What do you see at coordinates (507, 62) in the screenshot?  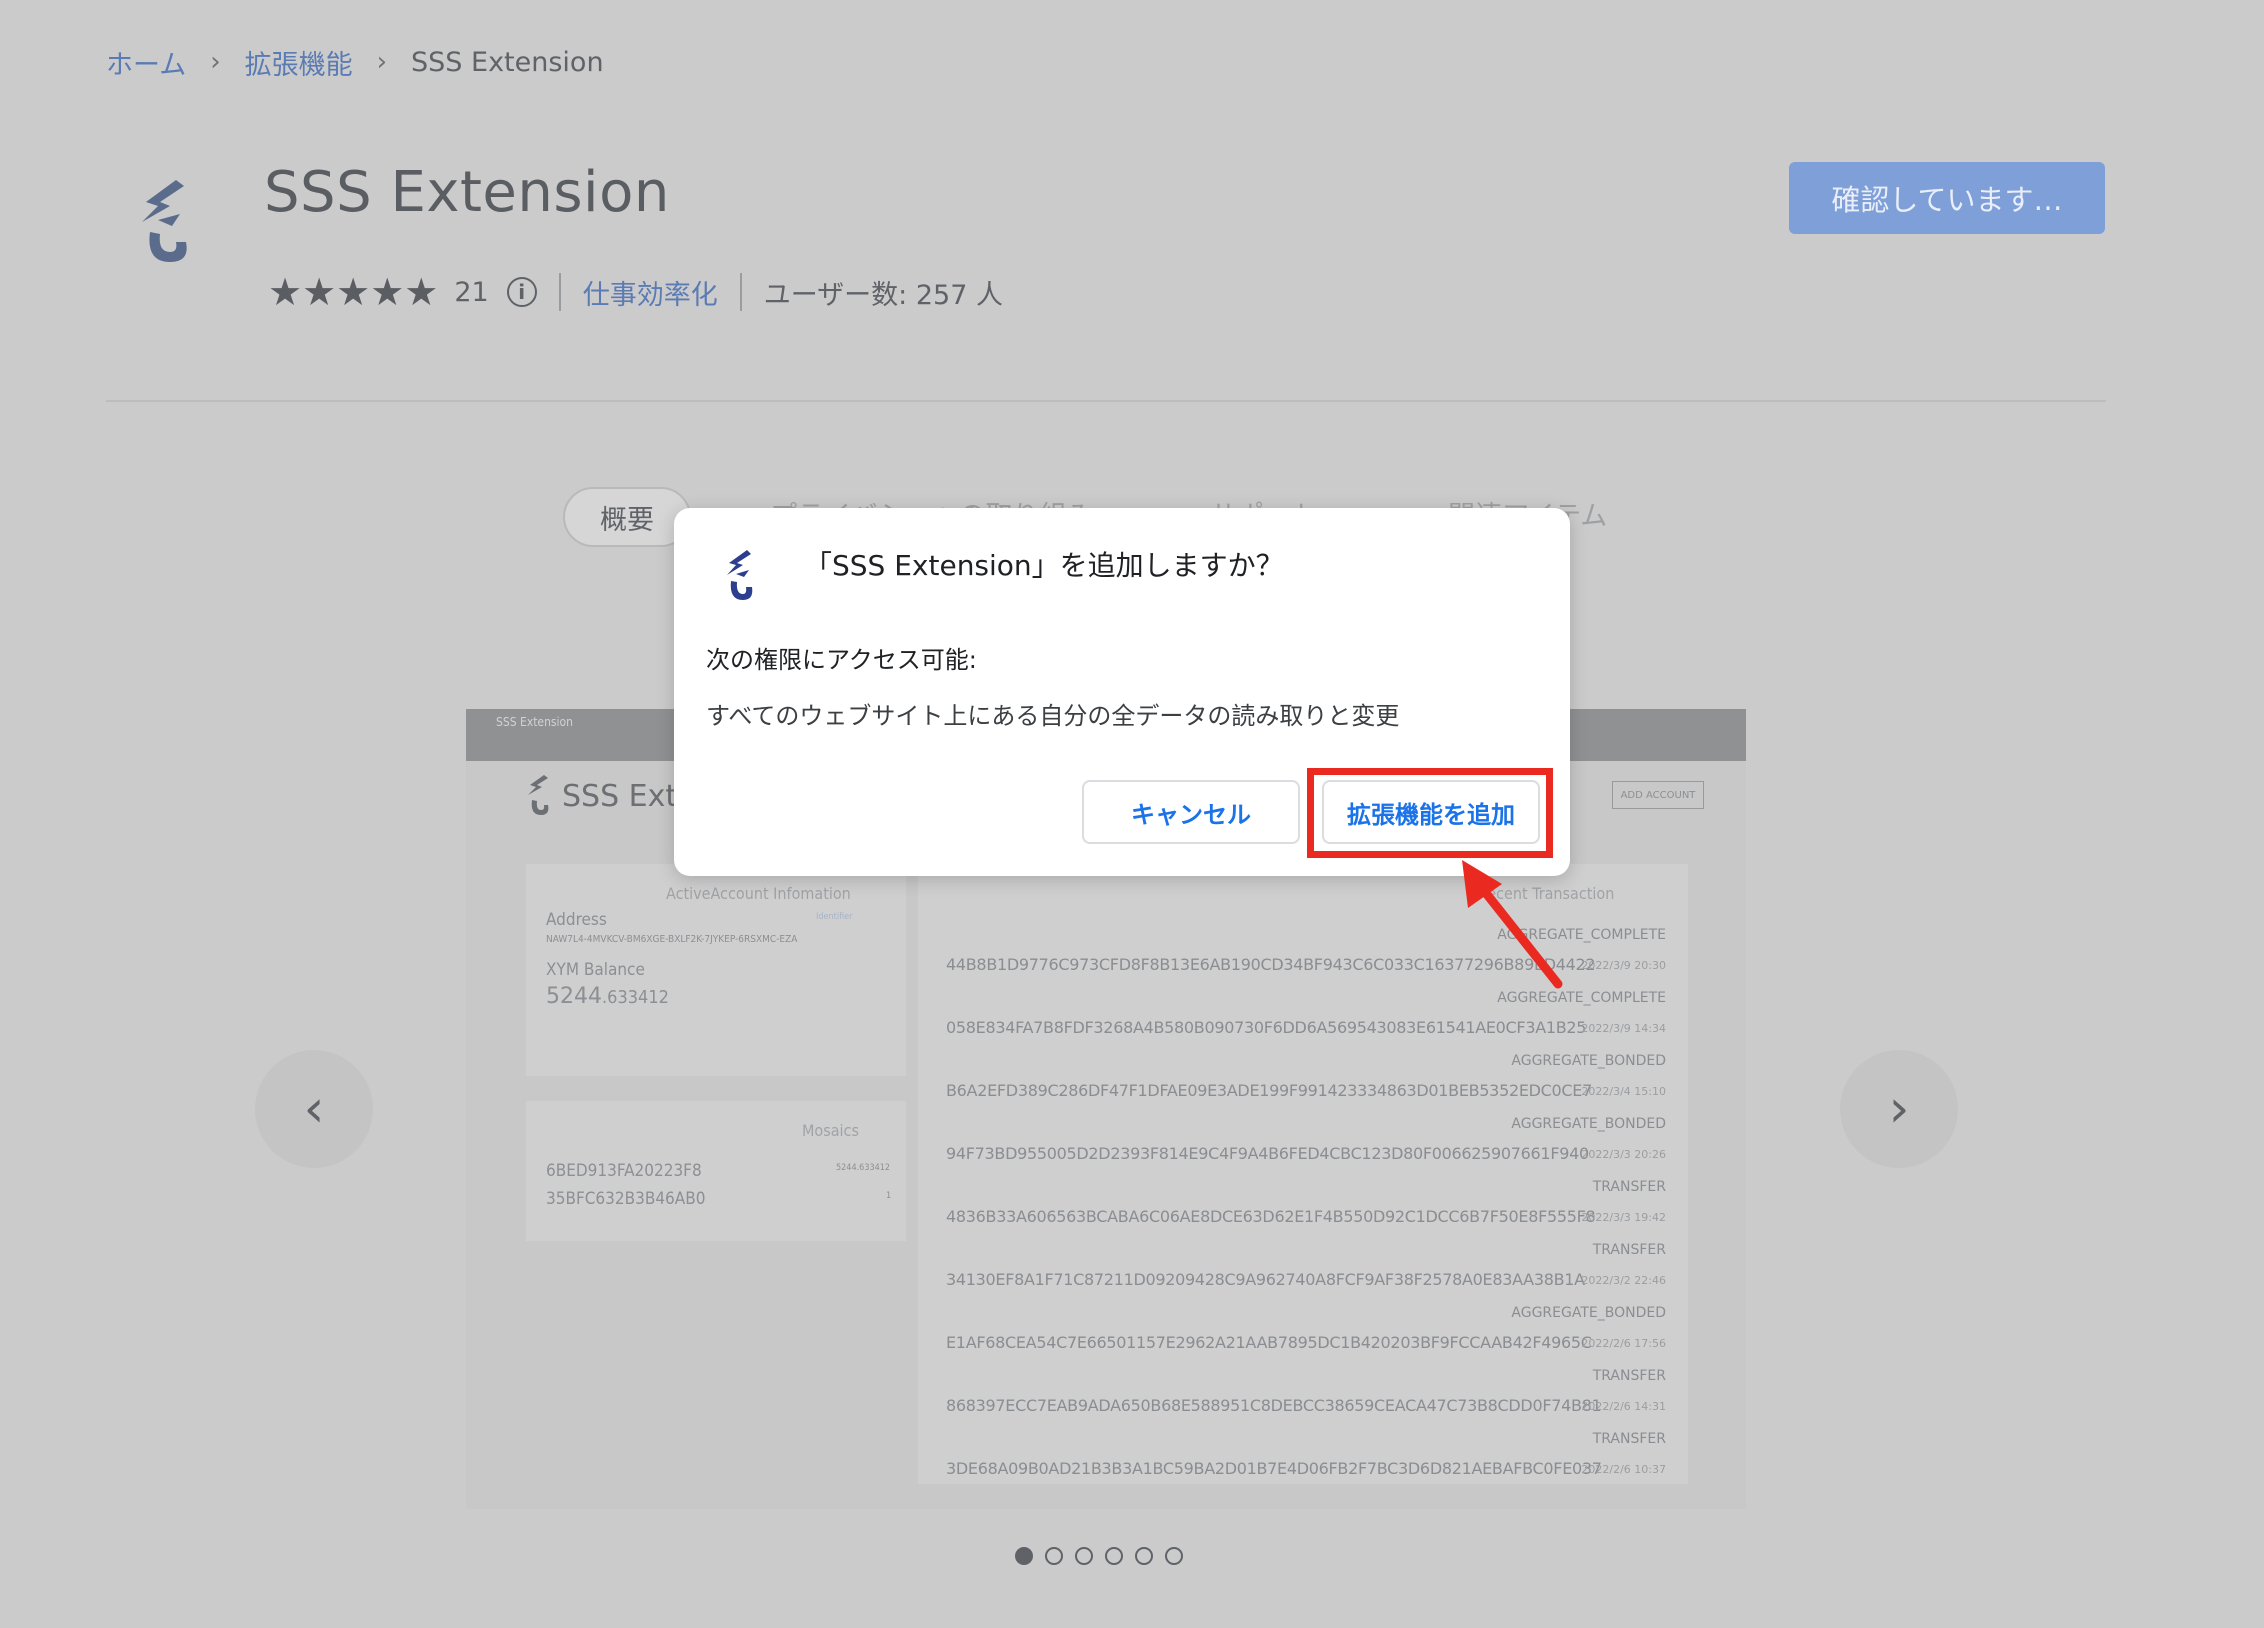 I see `breadcrumb-current: SSS Extension` at bounding box center [507, 62].